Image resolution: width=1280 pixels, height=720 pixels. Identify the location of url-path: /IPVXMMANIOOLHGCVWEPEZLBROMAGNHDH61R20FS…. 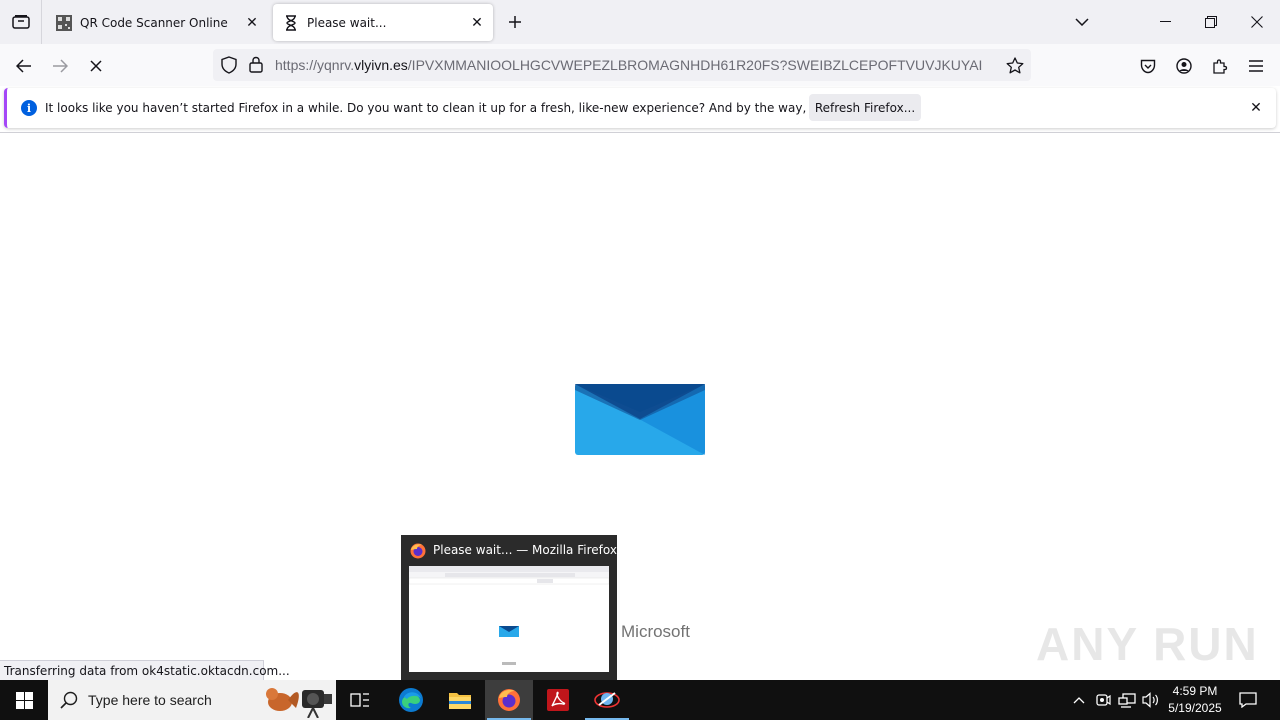
(695, 65).